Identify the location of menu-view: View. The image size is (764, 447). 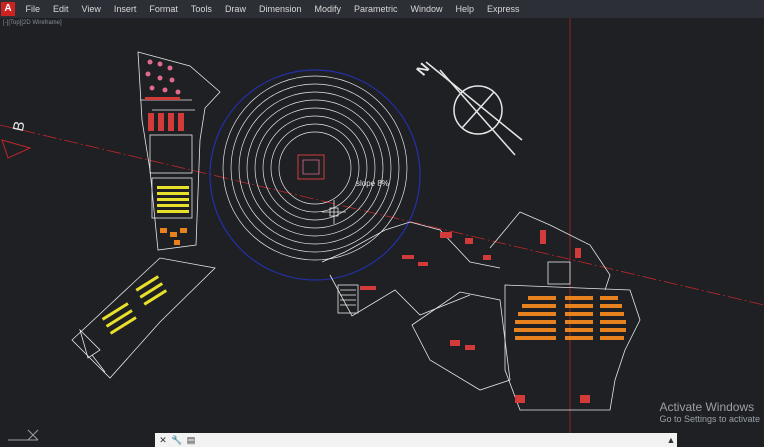
(91, 9).